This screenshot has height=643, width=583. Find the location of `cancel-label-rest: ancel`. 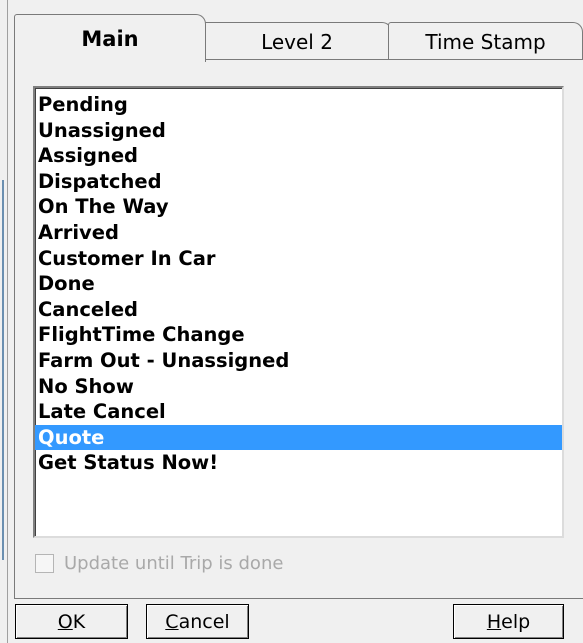

cancel-label-rest: ancel is located at coordinates (204, 621).